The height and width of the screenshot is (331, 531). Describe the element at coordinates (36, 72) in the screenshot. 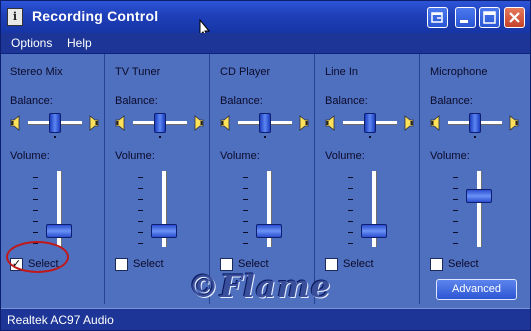

I see `channel-name: Stereo Mix` at that location.